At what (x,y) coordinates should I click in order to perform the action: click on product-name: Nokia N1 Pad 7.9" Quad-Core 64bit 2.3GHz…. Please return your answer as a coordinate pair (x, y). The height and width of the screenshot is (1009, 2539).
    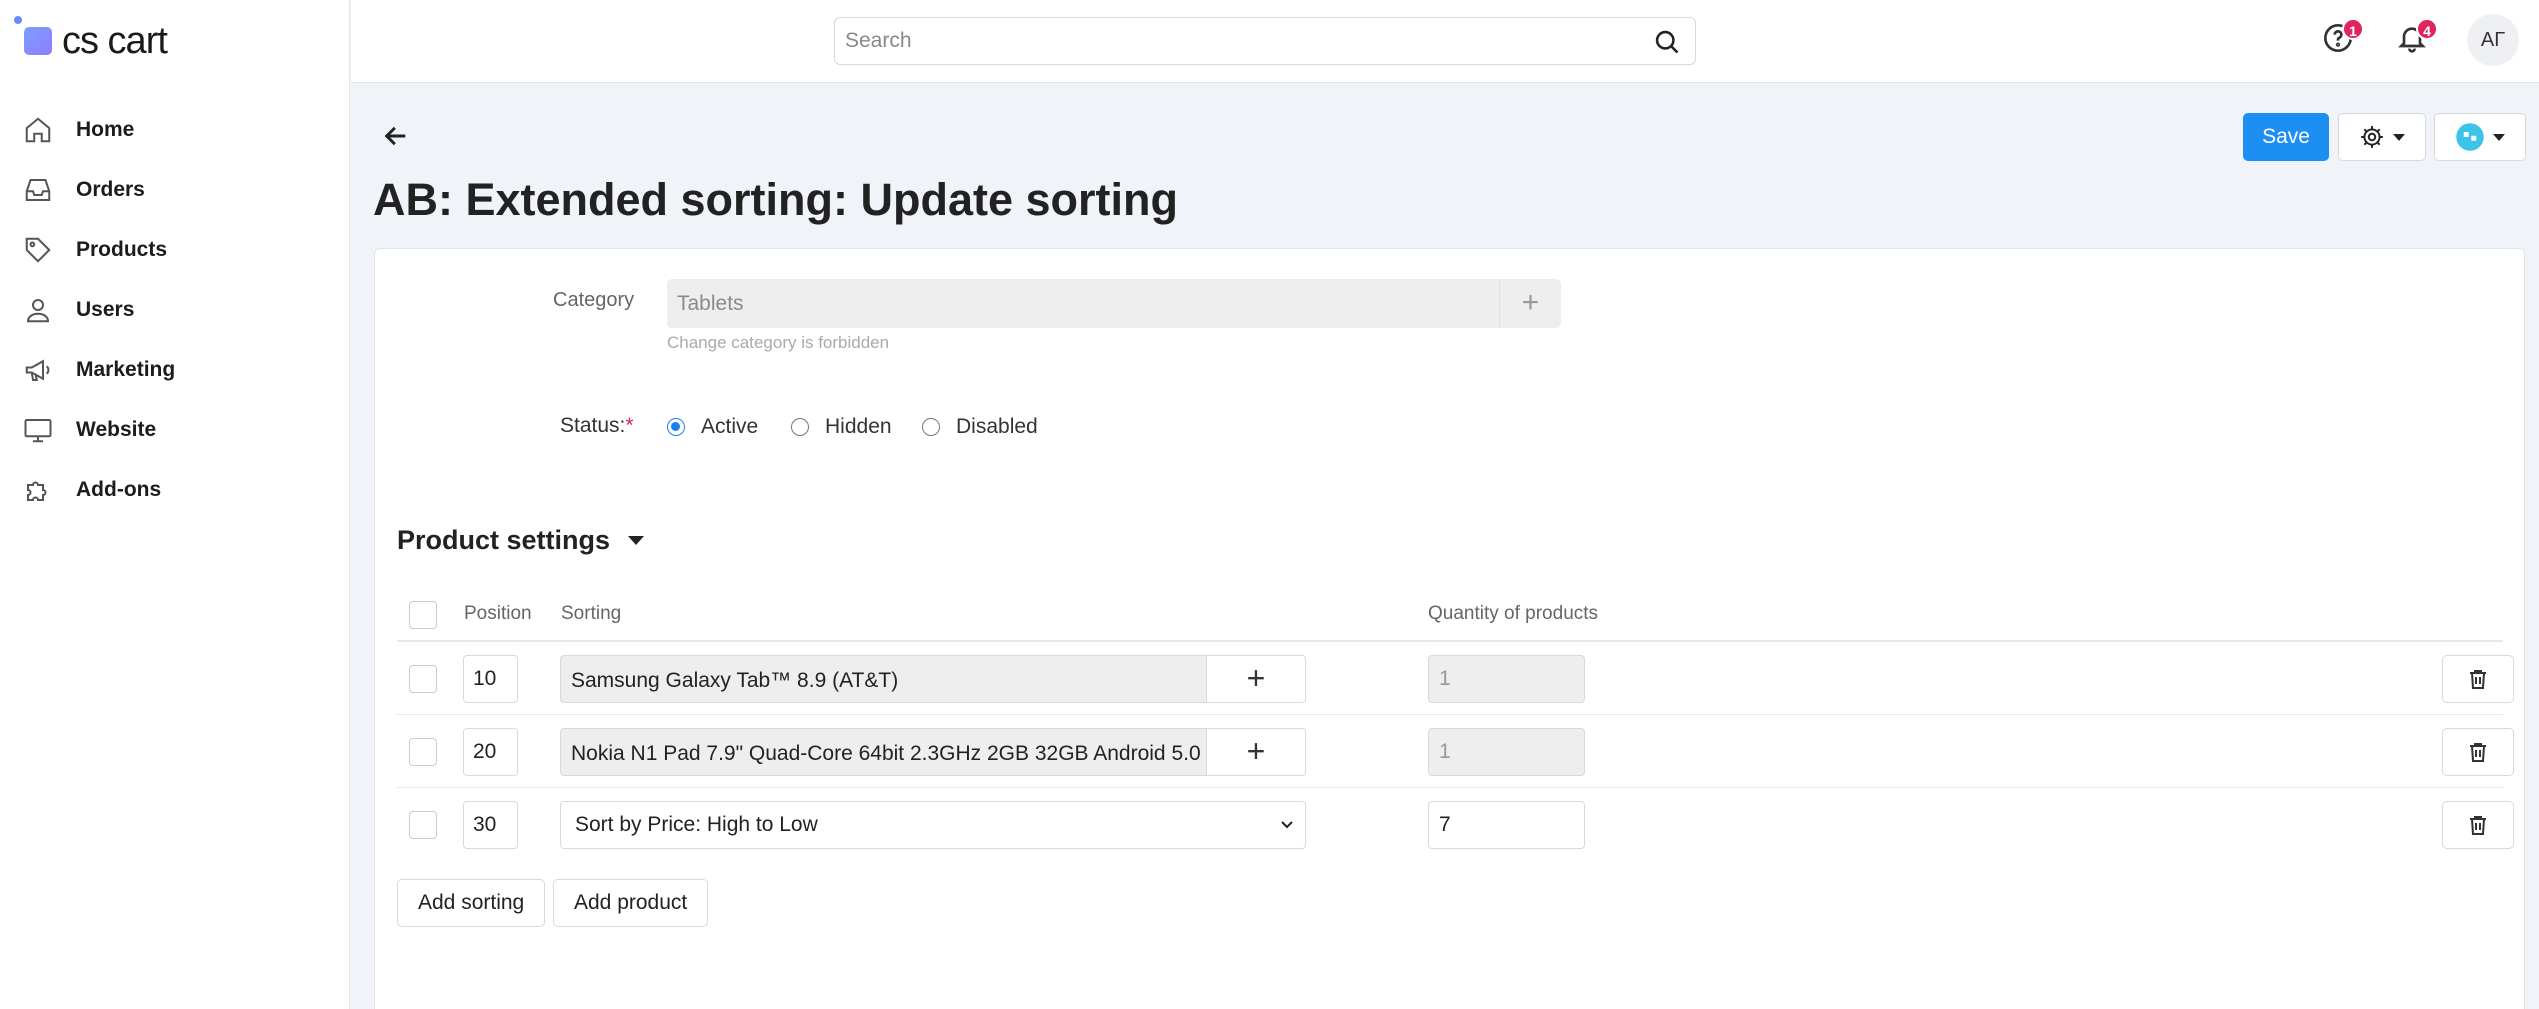
    Looking at the image, I should click on (886, 753).